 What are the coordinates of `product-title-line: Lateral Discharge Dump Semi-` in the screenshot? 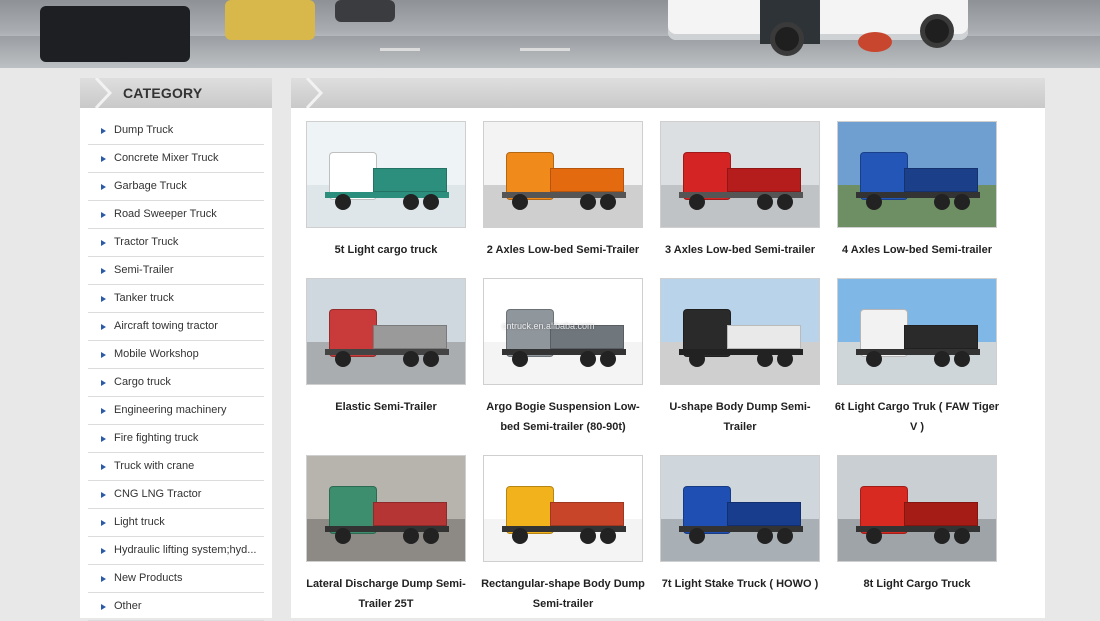 It's located at (386, 584).